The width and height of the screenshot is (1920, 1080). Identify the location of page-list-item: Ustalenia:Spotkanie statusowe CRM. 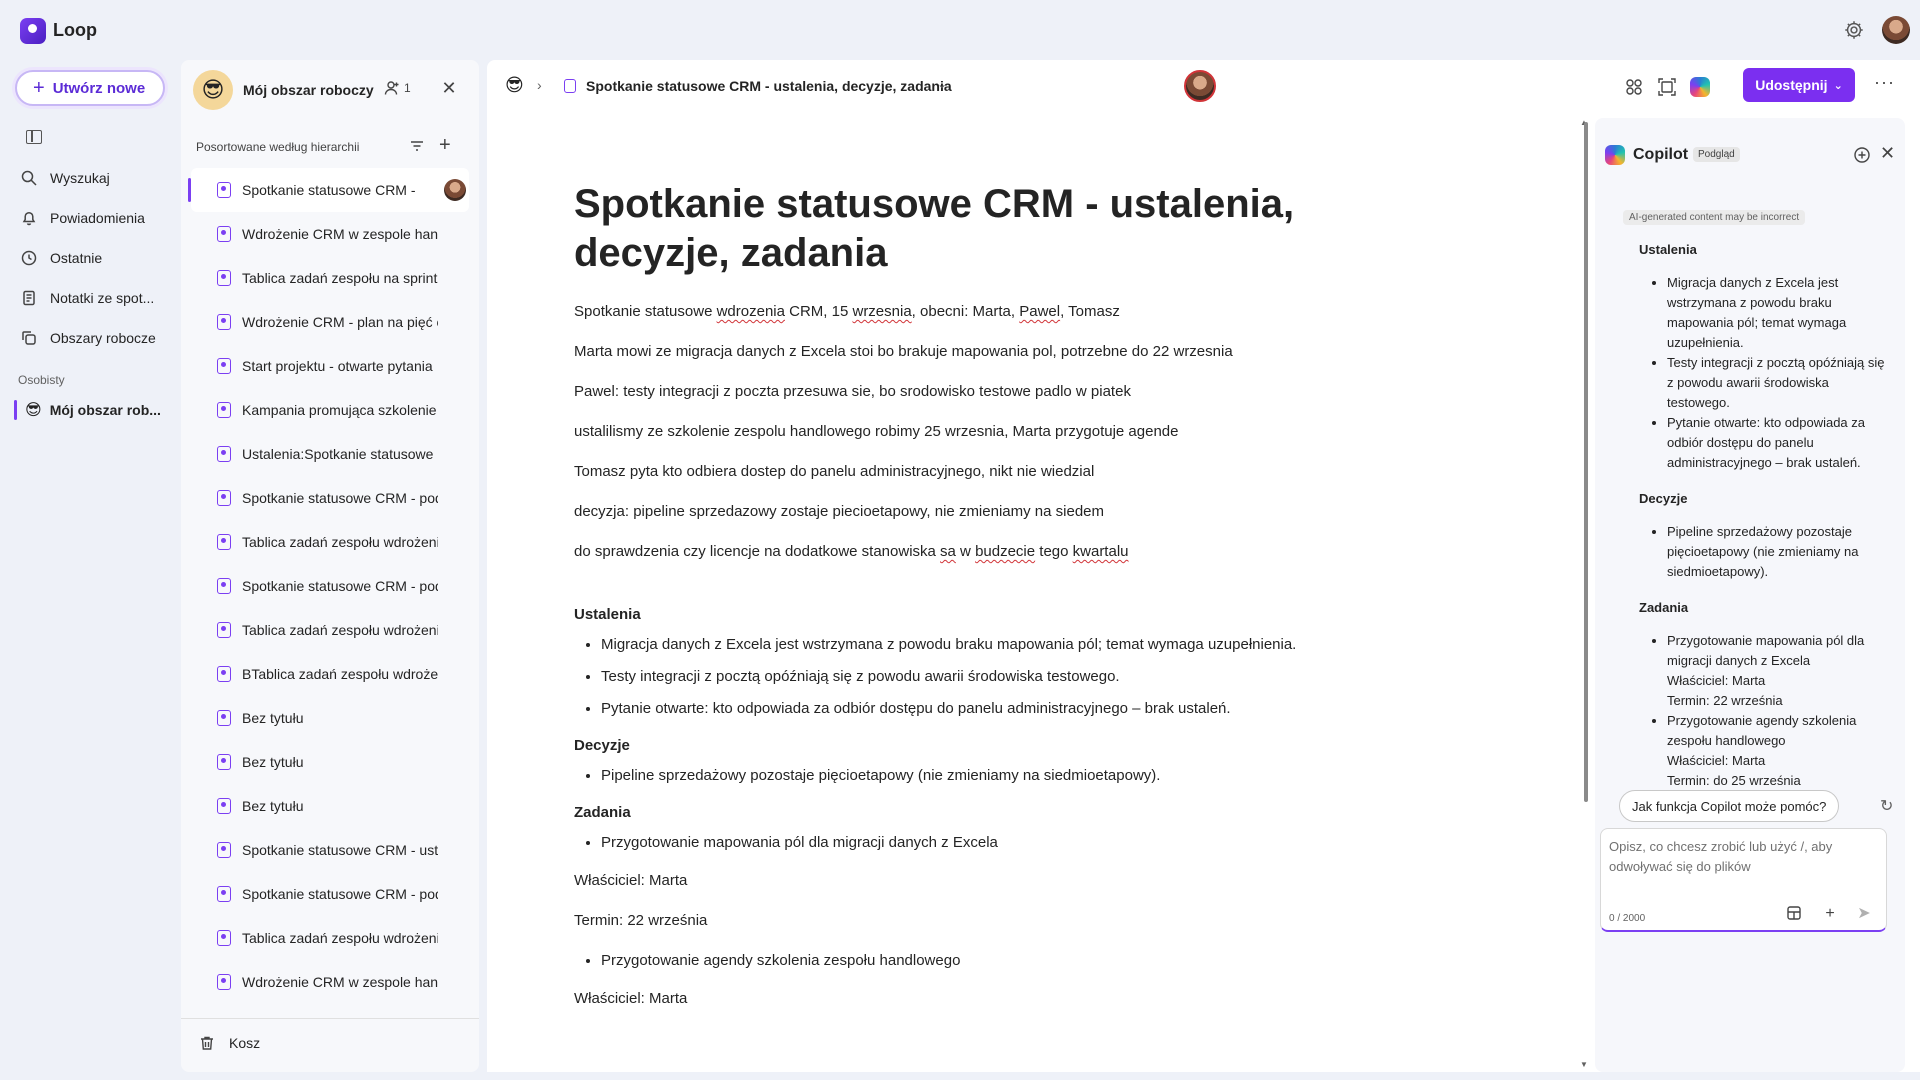
(330, 454).